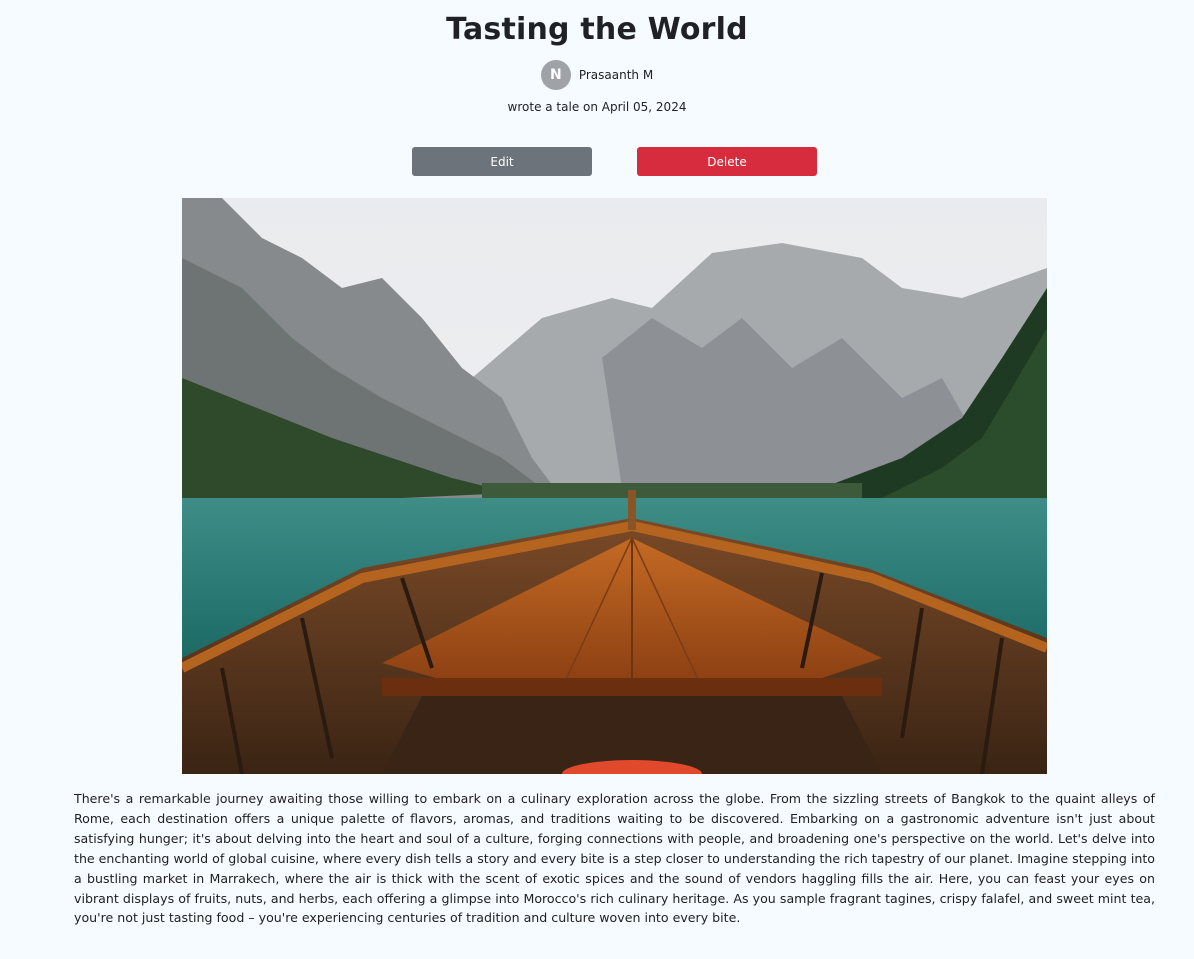 Image resolution: width=1194 pixels, height=959 pixels. Describe the element at coordinates (597, 107) in the screenshot. I see `post-date: wrote a tale on April 05, 2024` at that location.